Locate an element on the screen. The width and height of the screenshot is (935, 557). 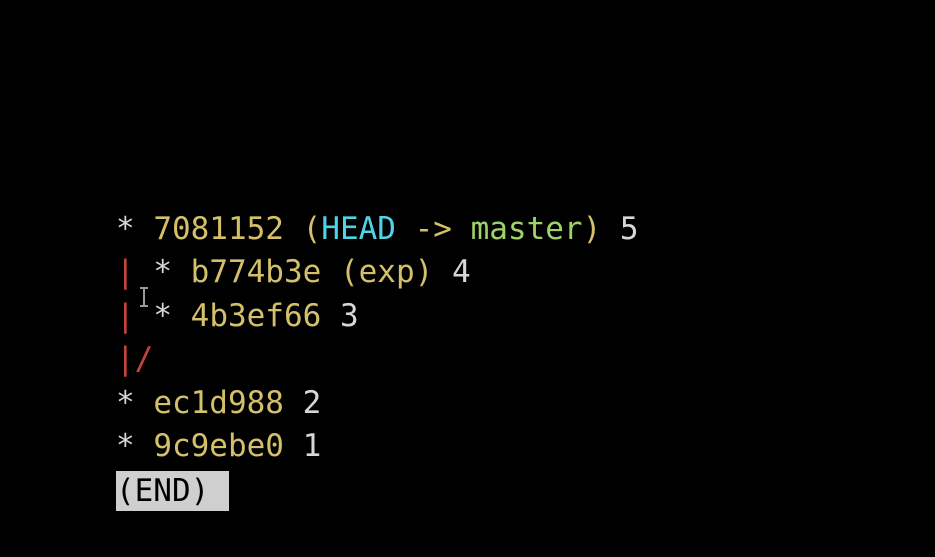
pager-end-marker: (END) is located at coordinates (172, 490).